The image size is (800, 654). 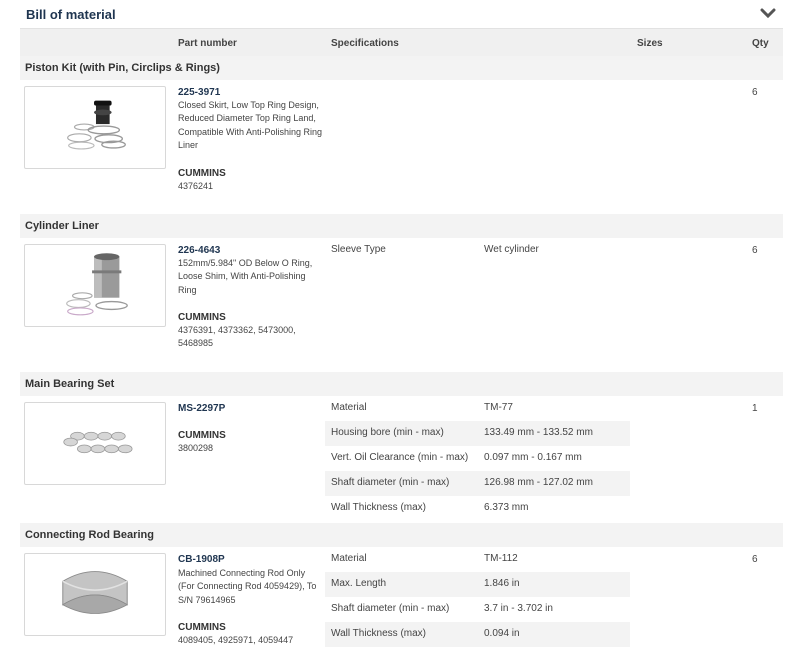 What do you see at coordinates (502, 583) in the screenshot?
I see `spec-value: 1.846 in` at bounding box center [502, 583].